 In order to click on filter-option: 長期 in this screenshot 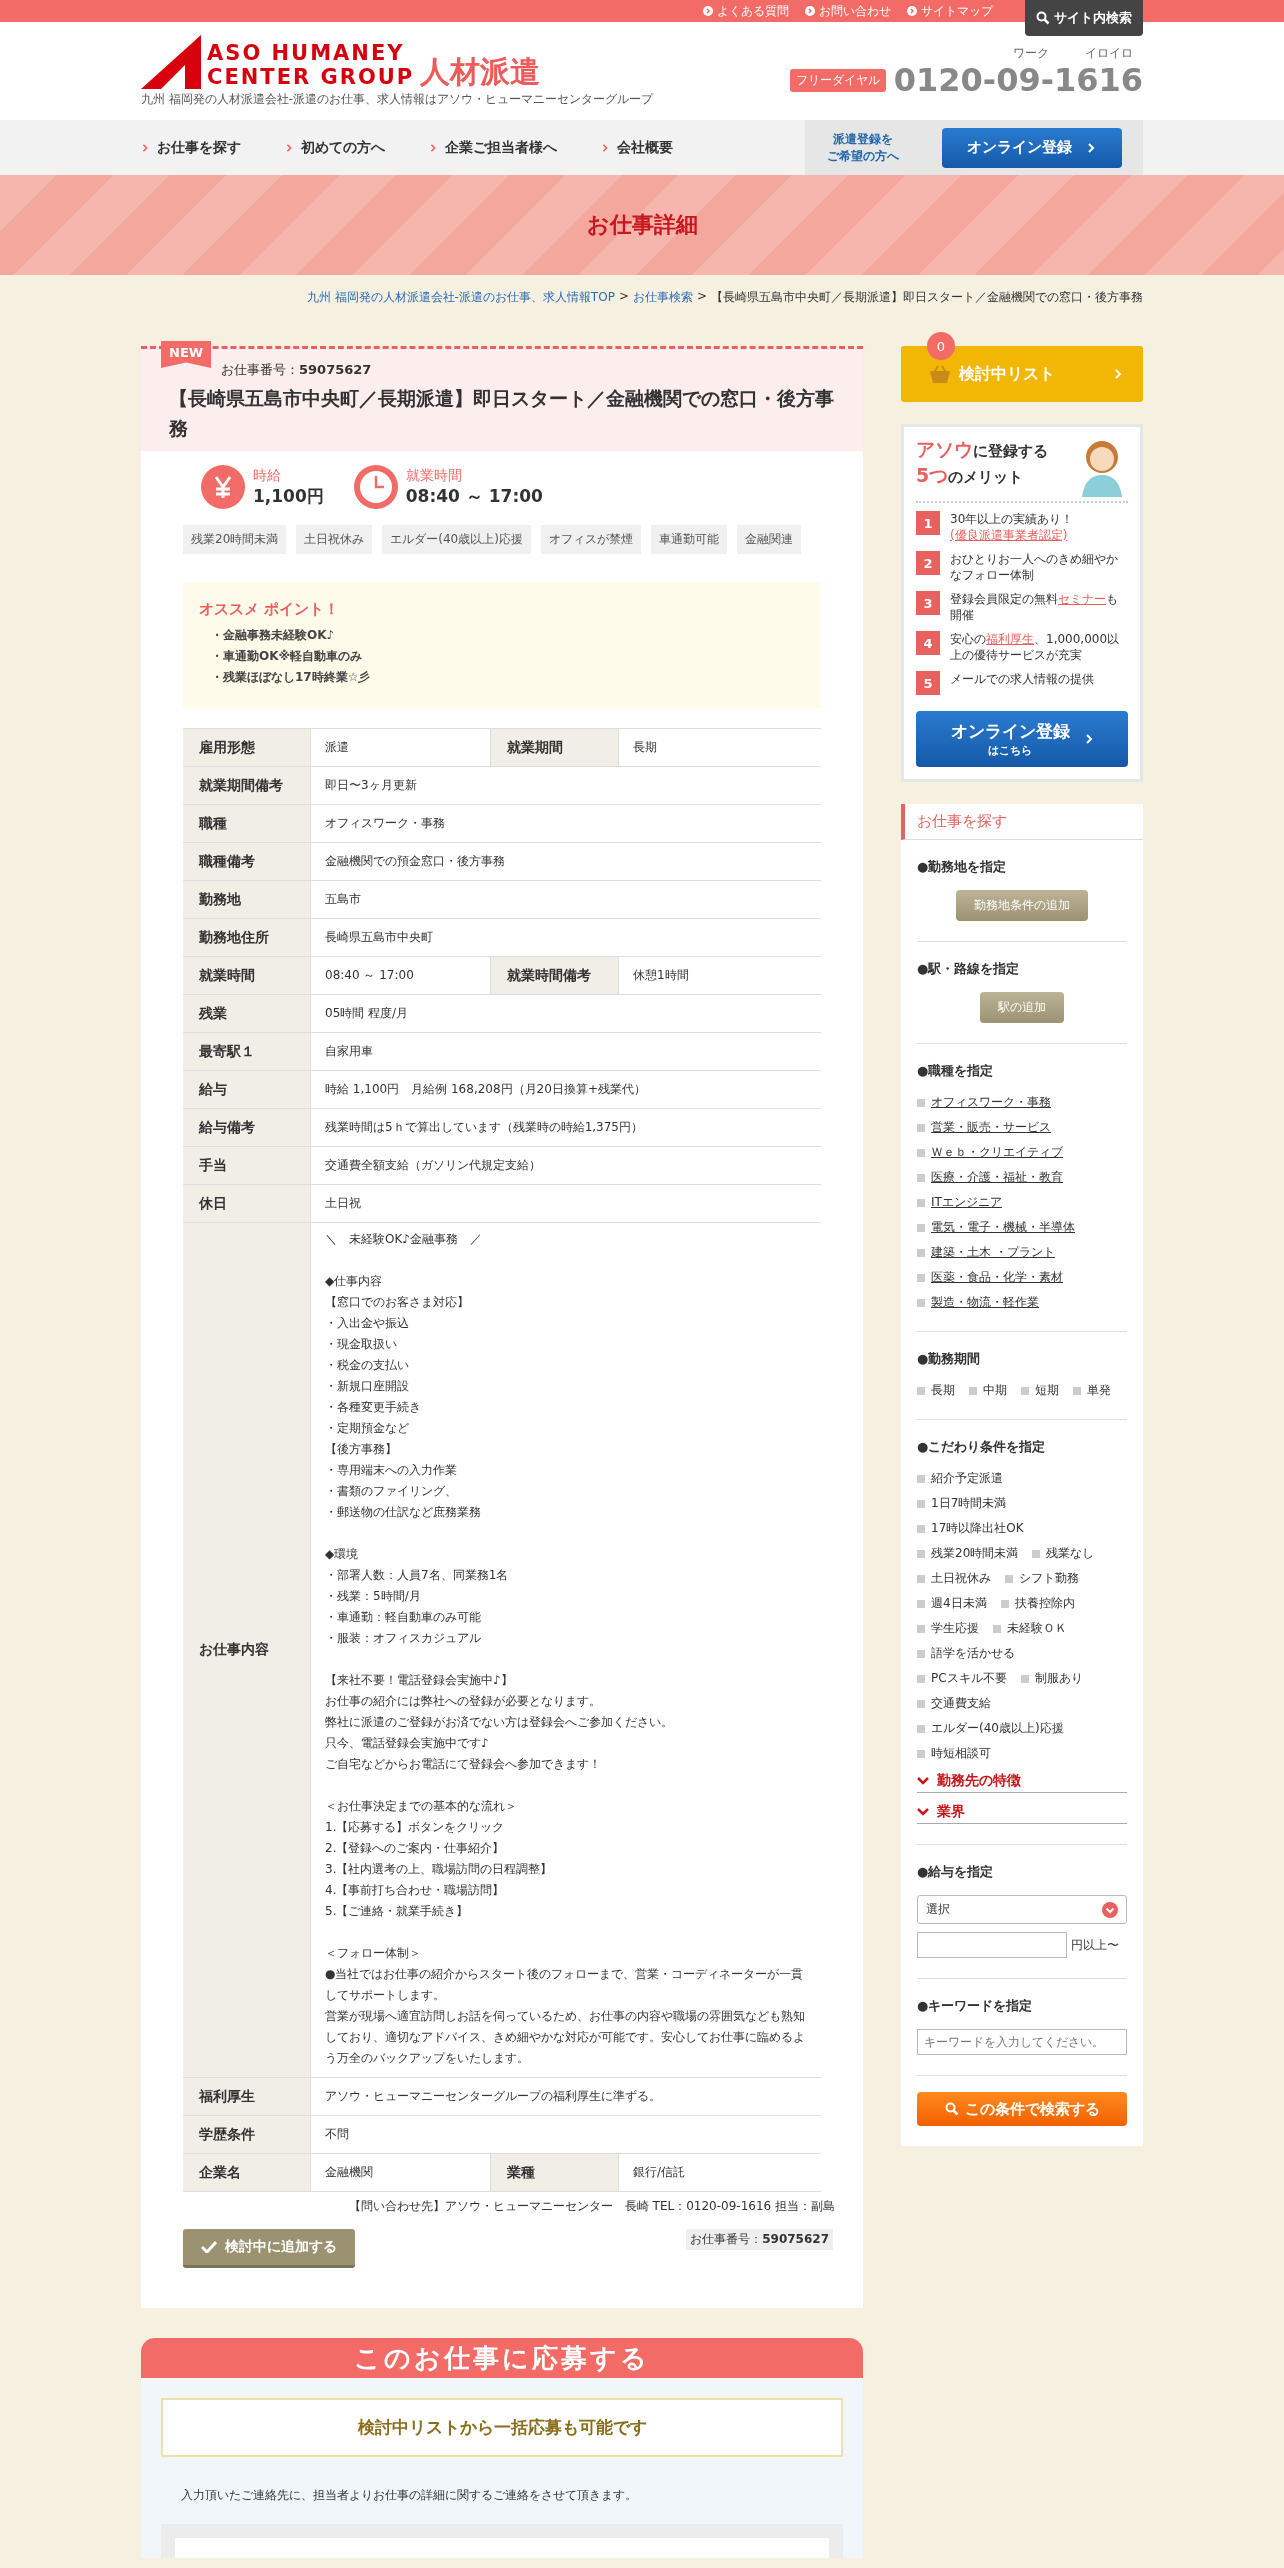, I will do `click(936, 1390)`.